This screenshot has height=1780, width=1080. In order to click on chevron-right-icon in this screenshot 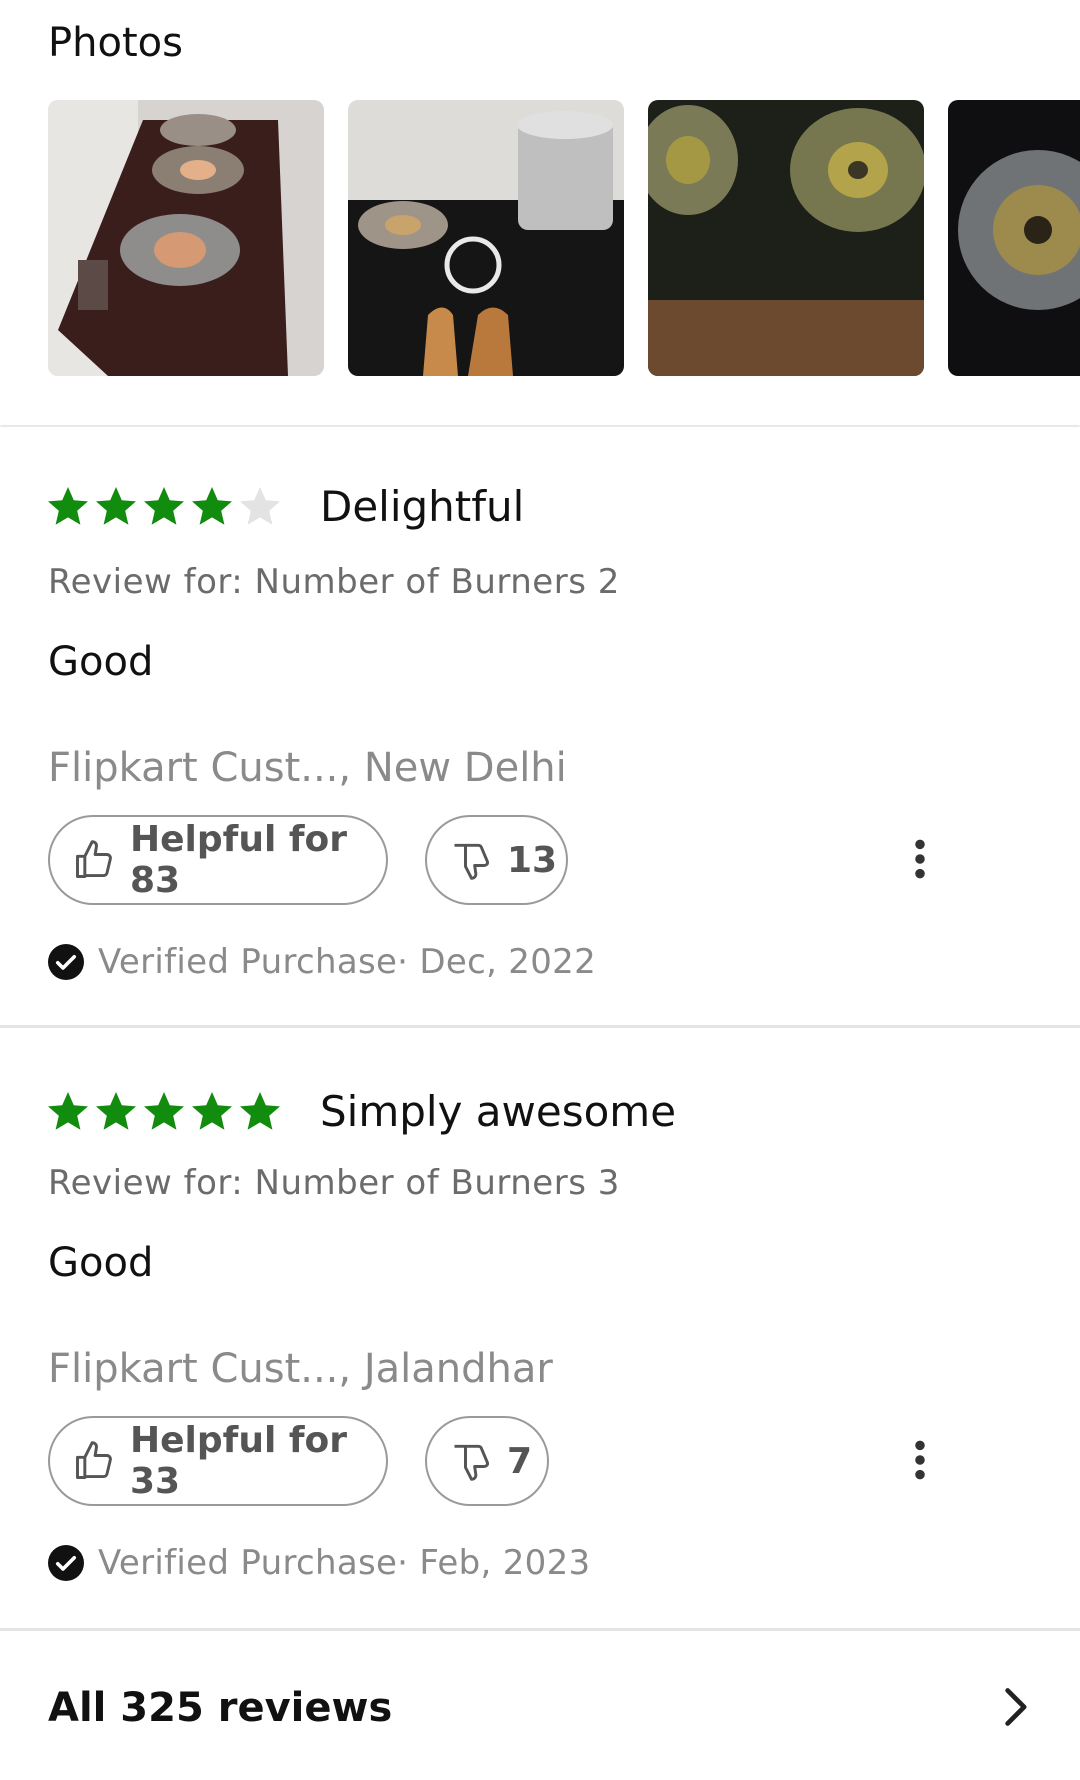, I will do `click(1015, 1707)`.